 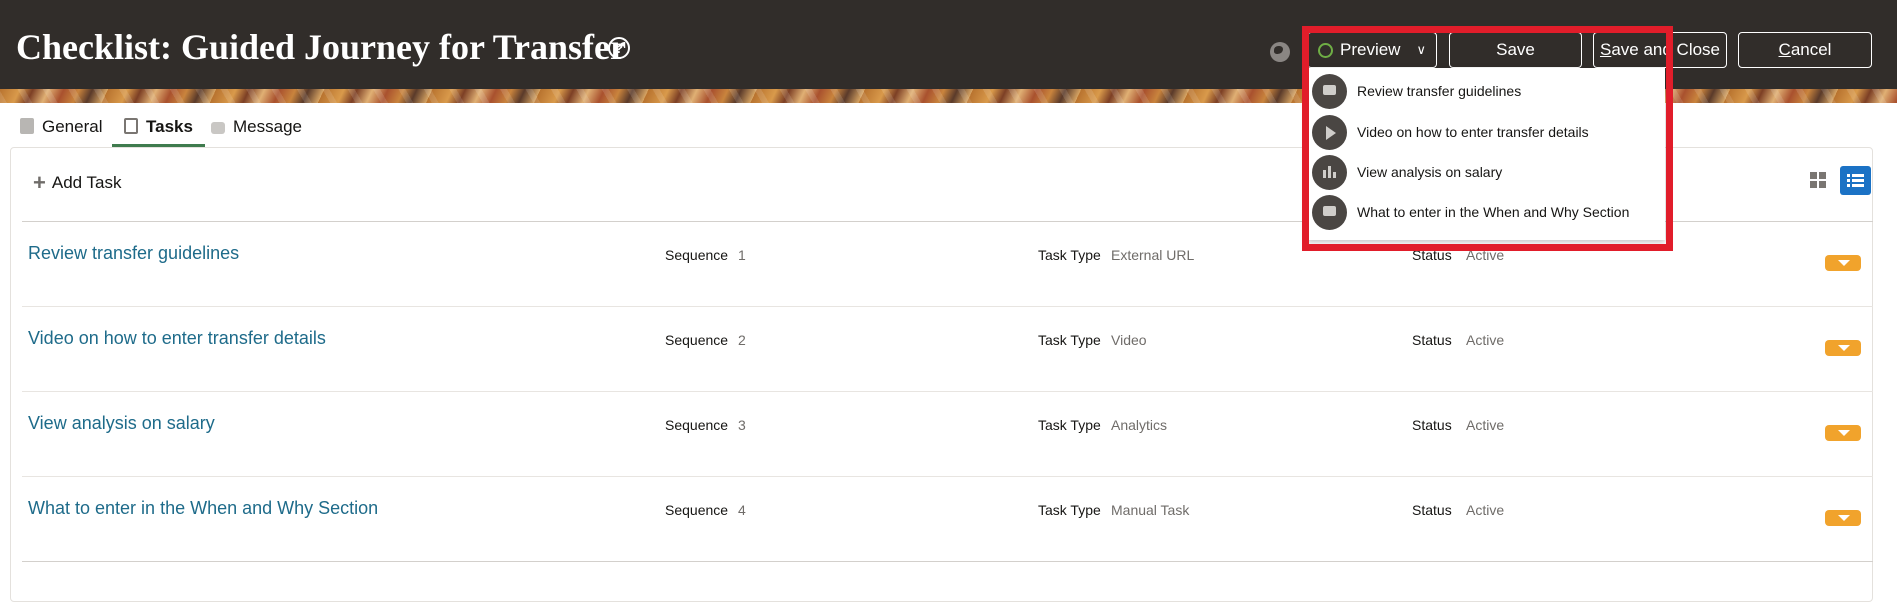 I want to click on tab-tasks: Tasks, so click(x=158, y=130).